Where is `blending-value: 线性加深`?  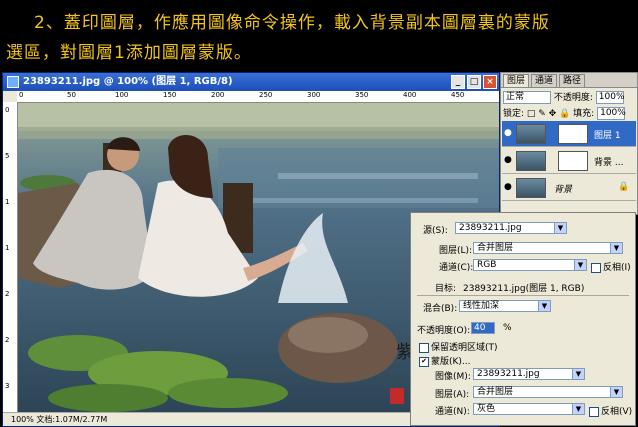
blending-value: 线性加深 is located at coordinates (481, 306).